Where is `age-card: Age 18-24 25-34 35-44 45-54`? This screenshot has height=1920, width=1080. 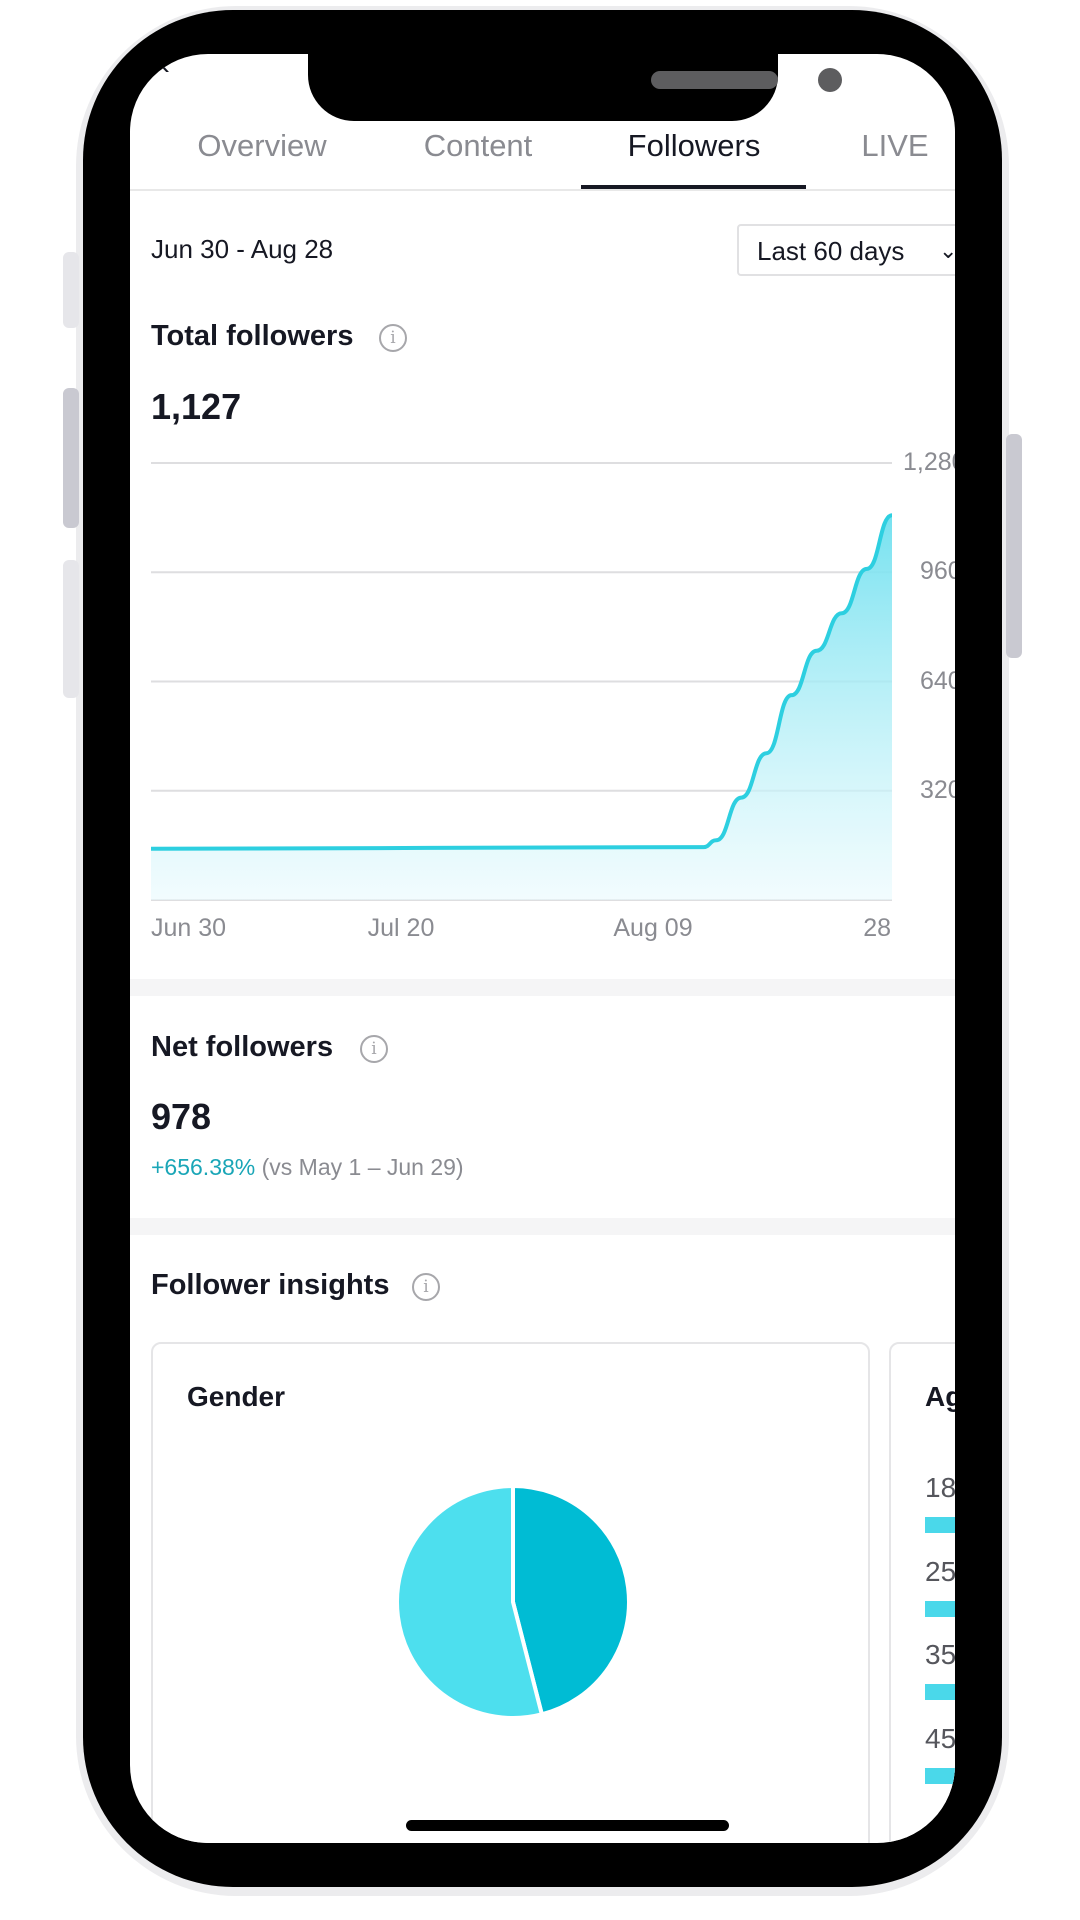
age-card: Age 18-24 25-34 35-44 45-54 is located at coordinates (922, 1592).